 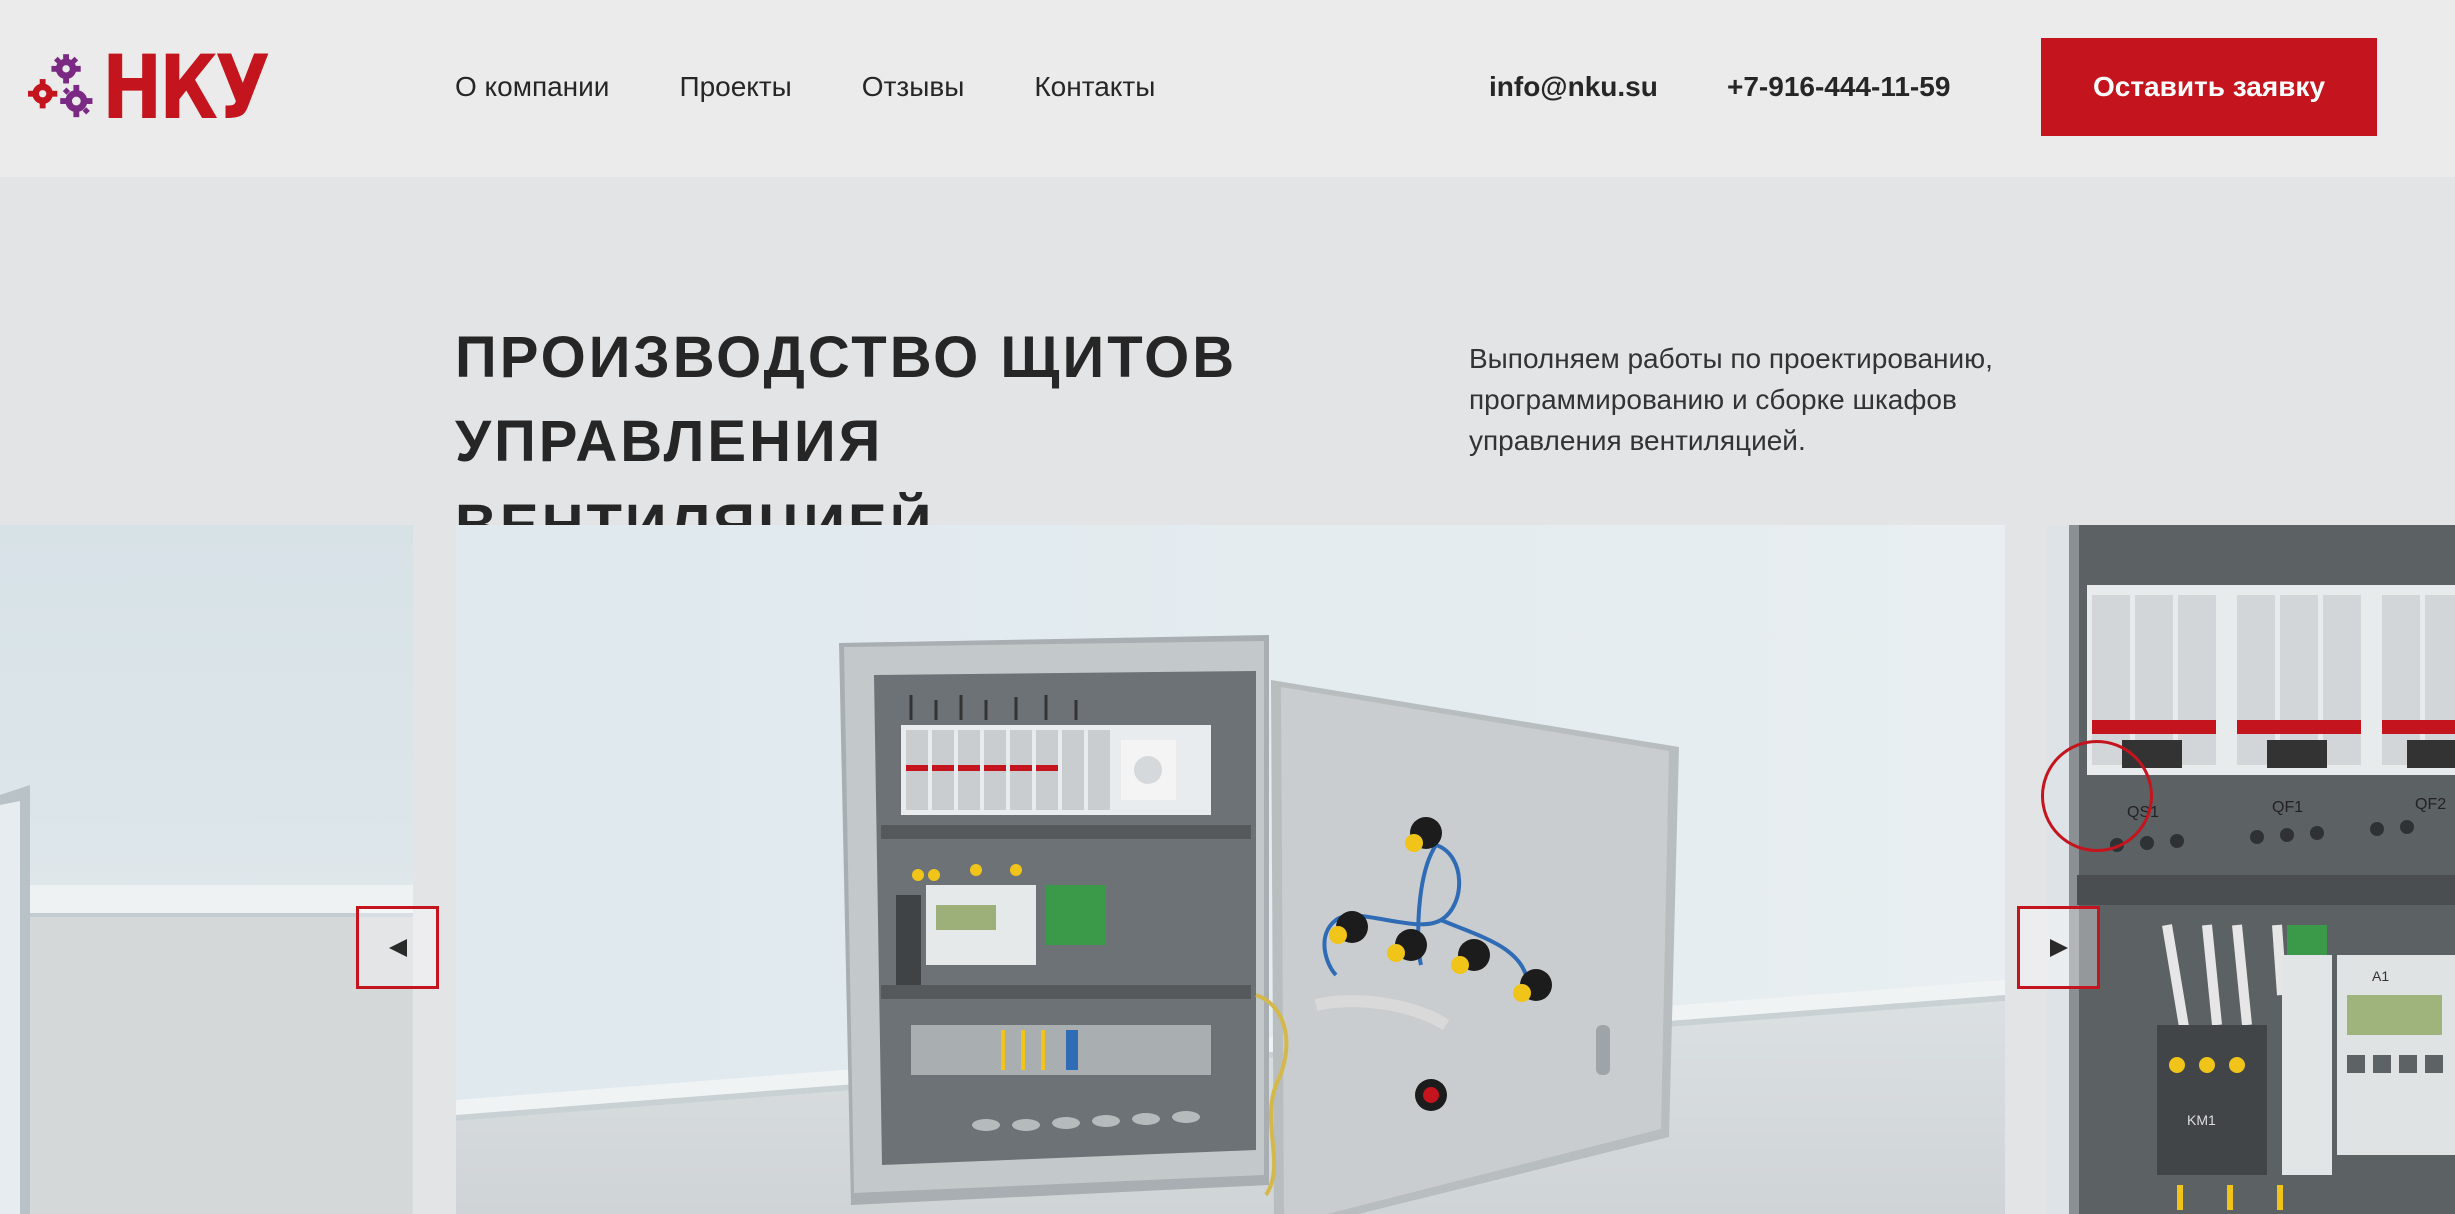 I want to click on gears-icon, so click(x=60, y=86).